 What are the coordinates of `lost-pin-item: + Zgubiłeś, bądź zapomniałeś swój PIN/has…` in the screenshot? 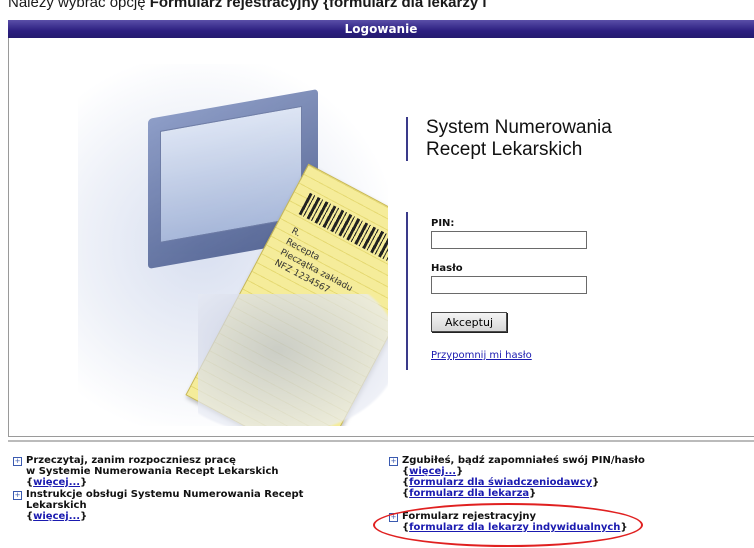 It's located at (517, 477).